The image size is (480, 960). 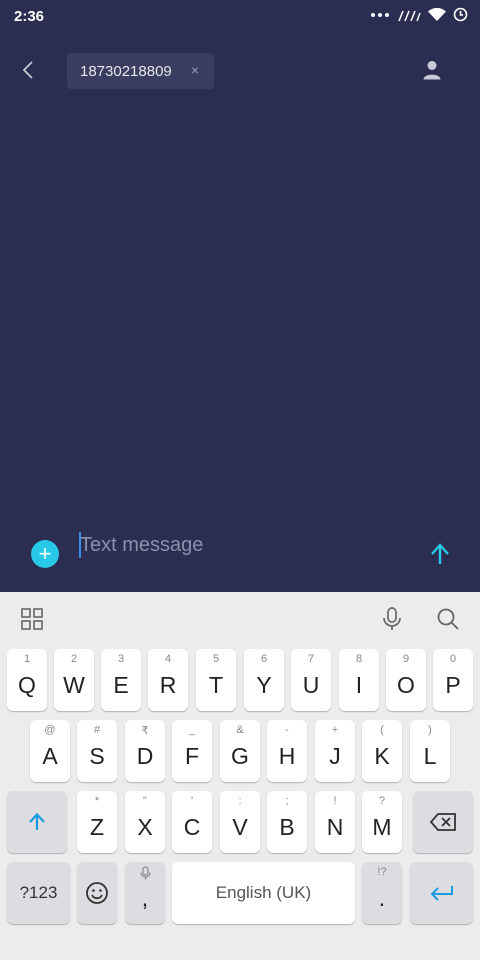 I want to click on send-arrow-icon, so click(x=440, y=553).